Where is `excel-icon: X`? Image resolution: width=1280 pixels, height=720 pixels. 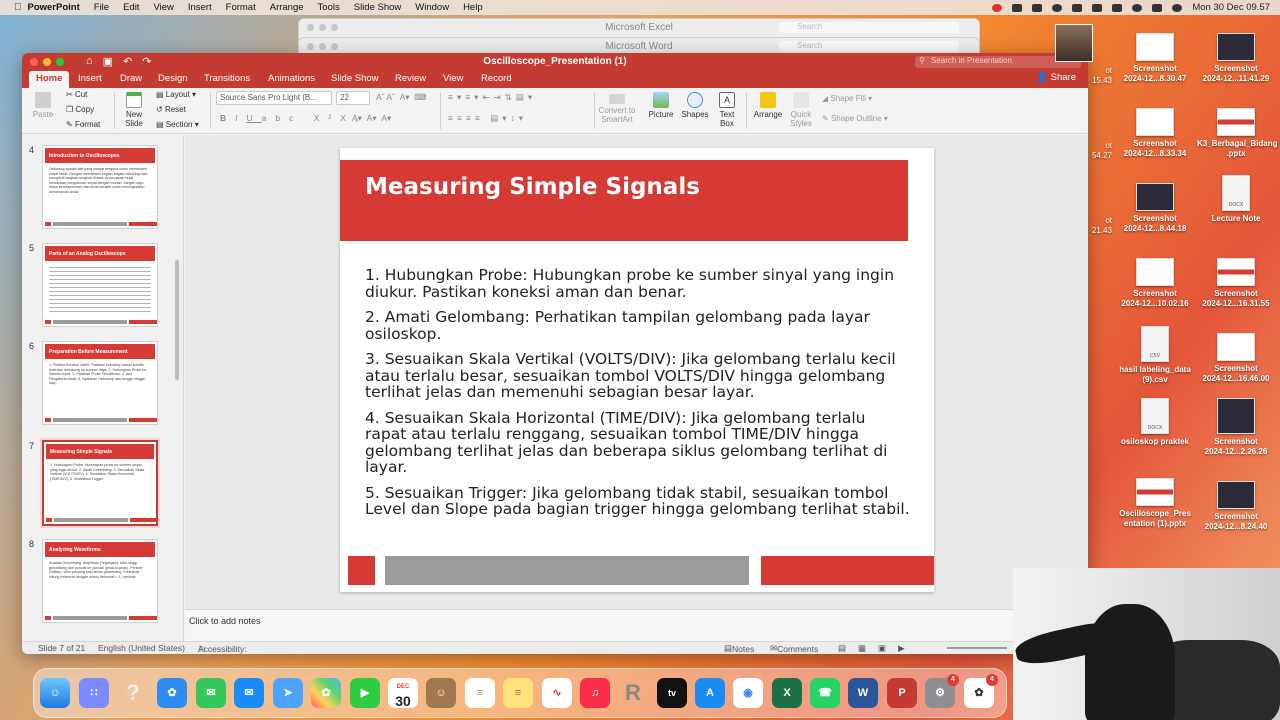 excel-icon: X is located at coordinates (787, 693).